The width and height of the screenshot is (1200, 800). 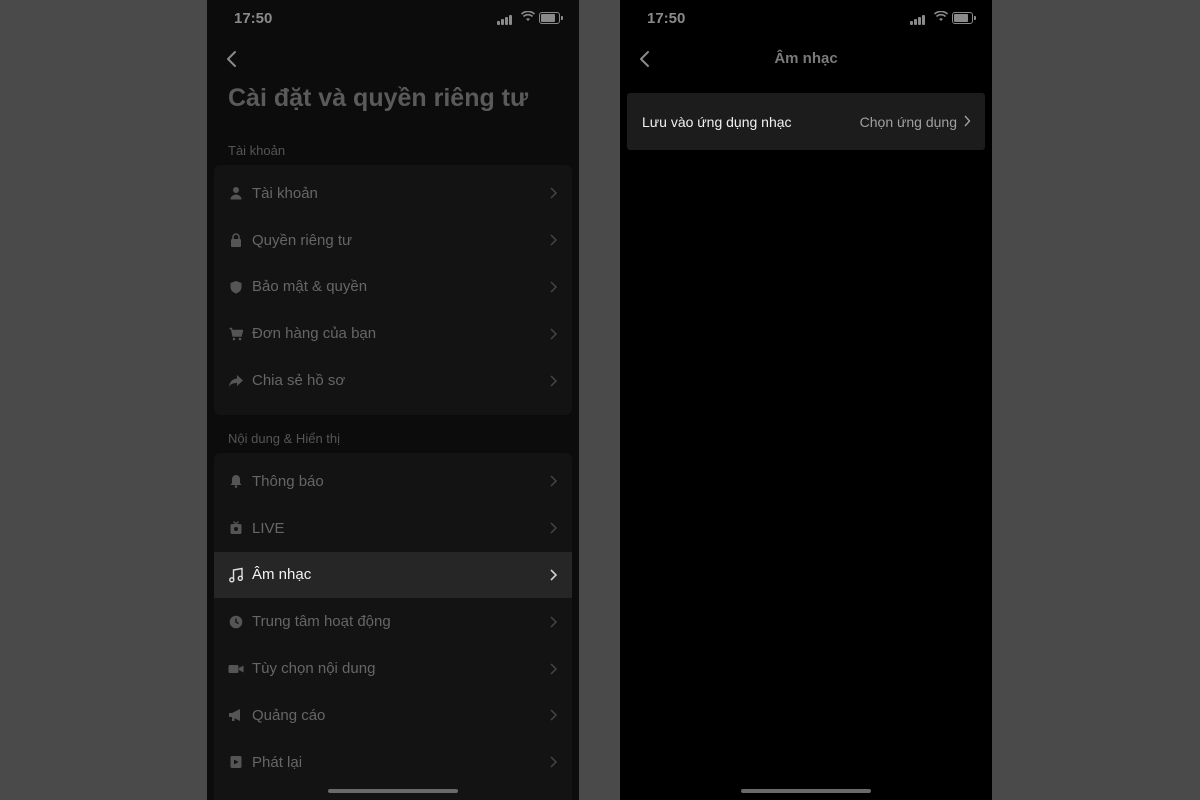 What do you see at coordinates (284, 438) in the screenshot?
I see `section-label-content: Nội dung & Hiển thị` at bounding box center [284, 438].